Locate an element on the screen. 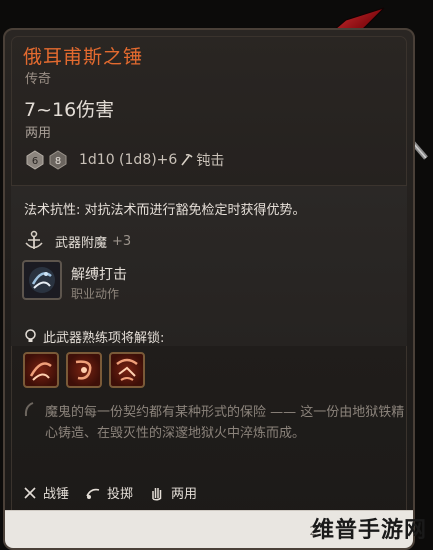  proficiency-header-text: 此武器熟练项将解锁: is located at coordinates (104, 338).